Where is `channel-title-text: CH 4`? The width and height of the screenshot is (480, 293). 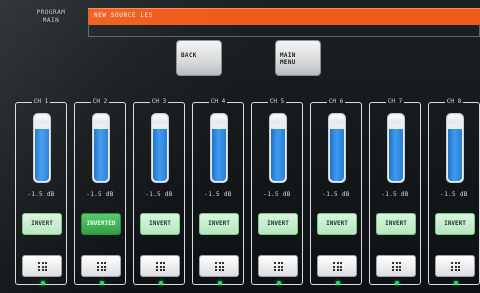 channel-title-text: CH 4 is located at coordinates (218, 101).